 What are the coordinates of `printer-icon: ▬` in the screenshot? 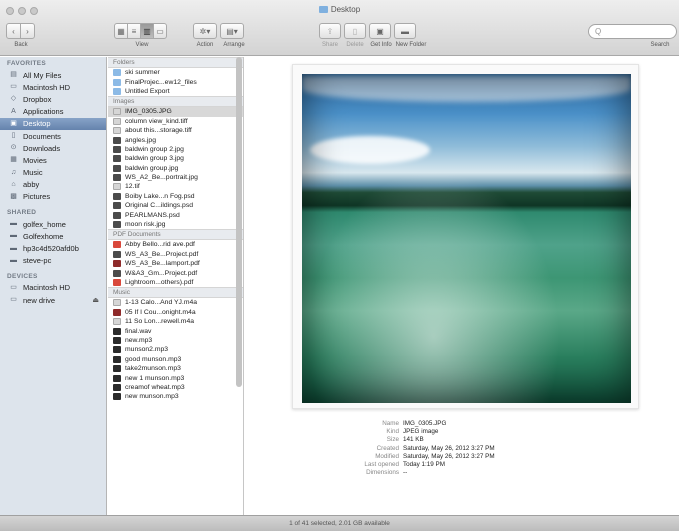 It's located at (13, 248).